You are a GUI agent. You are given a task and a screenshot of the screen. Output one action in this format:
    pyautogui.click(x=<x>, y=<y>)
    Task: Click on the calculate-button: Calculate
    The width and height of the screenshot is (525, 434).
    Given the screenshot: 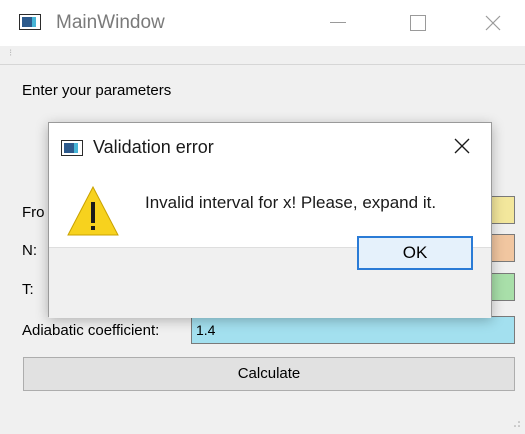 What is the action you would take?
    pyautogui.click(x=269, y=374)
    